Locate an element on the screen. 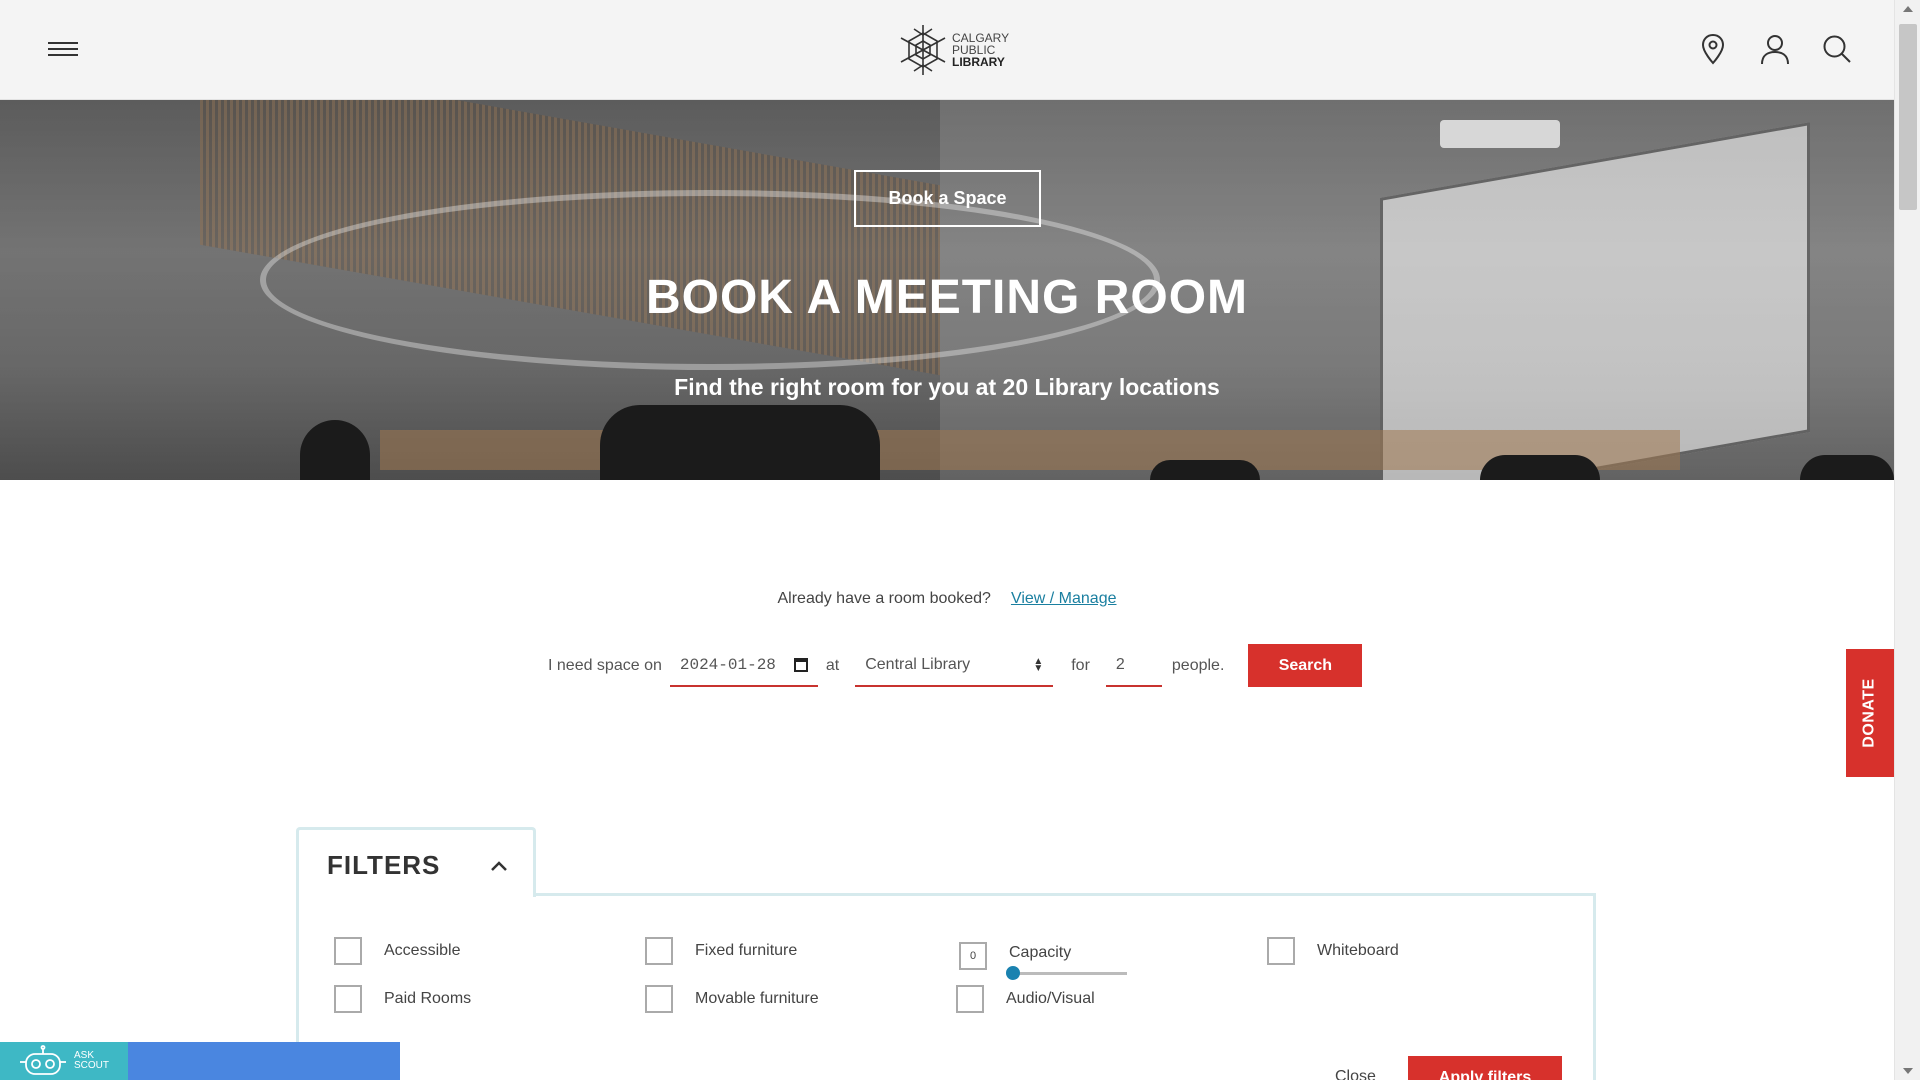 This screenshot has width=1920, height=1080. scrollbar-thumb is located at coordinates (1908, 117).